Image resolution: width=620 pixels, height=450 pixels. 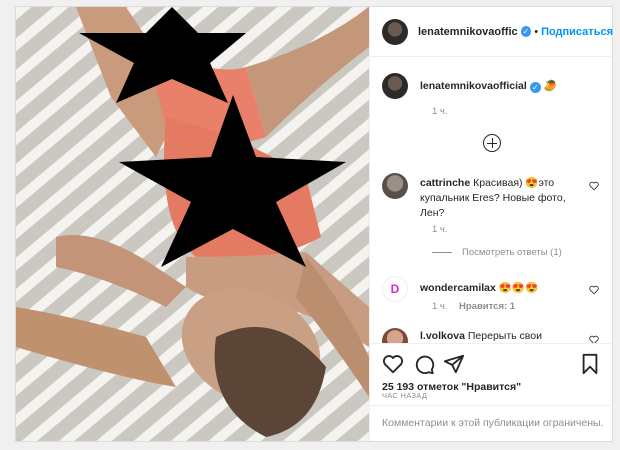 I want to click on caption-row: lenatemnikovaofficial ✓ 🥭, so click(x=486, y=86).